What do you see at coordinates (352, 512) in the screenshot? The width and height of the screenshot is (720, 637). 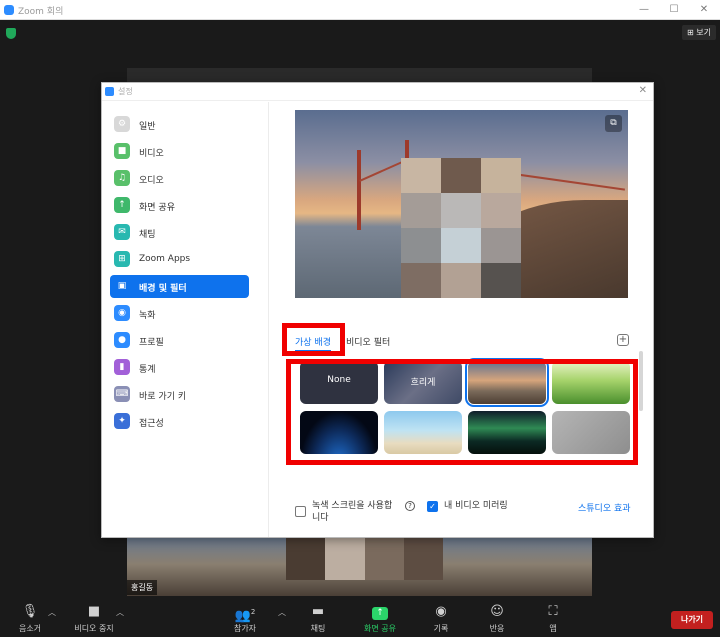 I see `green-screen-label: 녹색 스크린을 사용합니다` at bounding box center [352, 512].